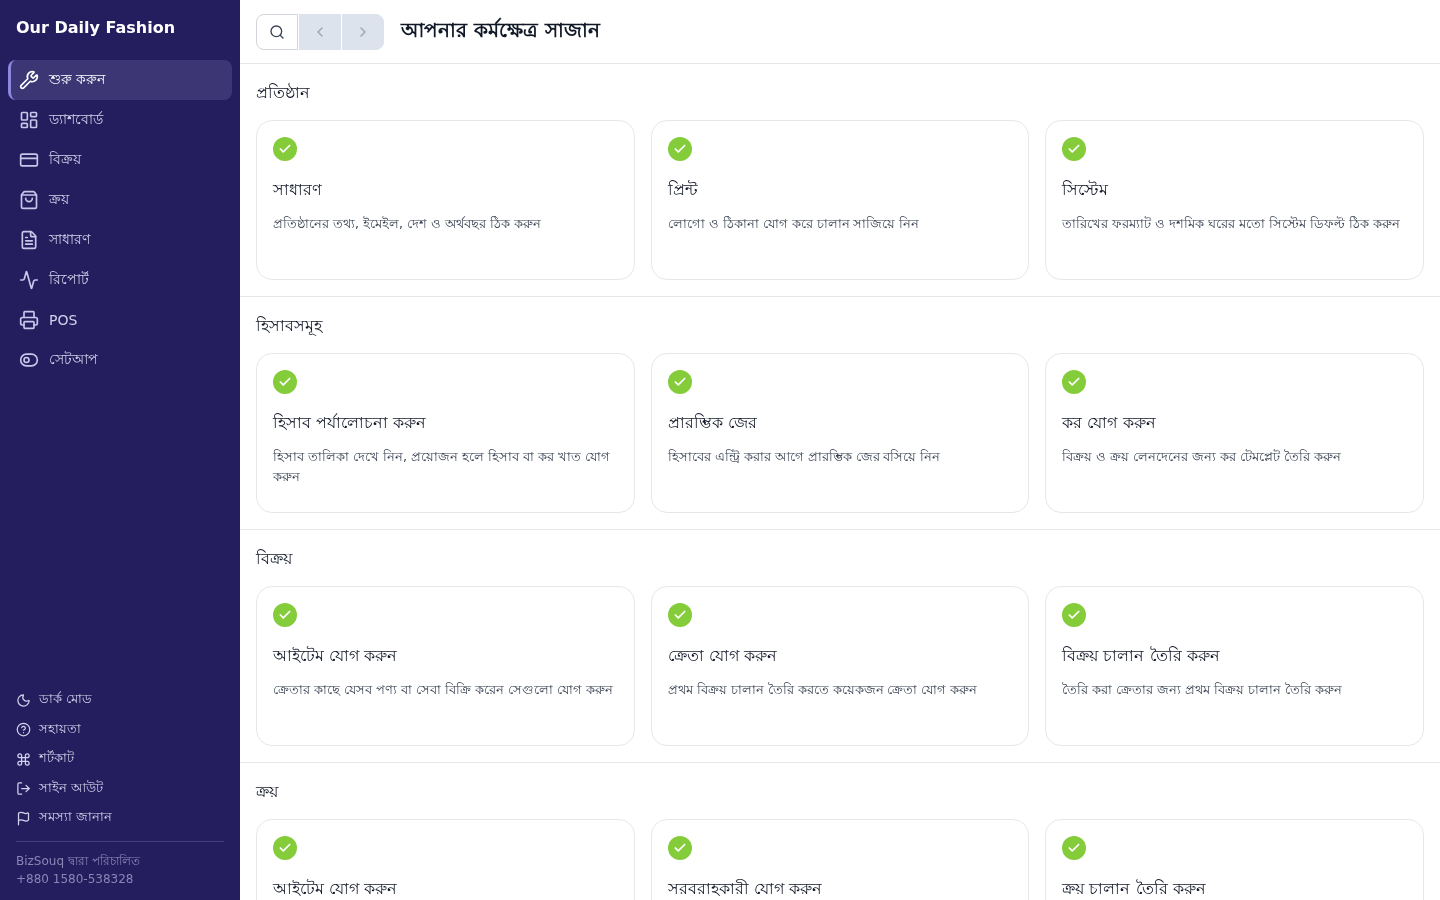  I want to click on footer-link: সমস্যা জানান, so click(120, 818).